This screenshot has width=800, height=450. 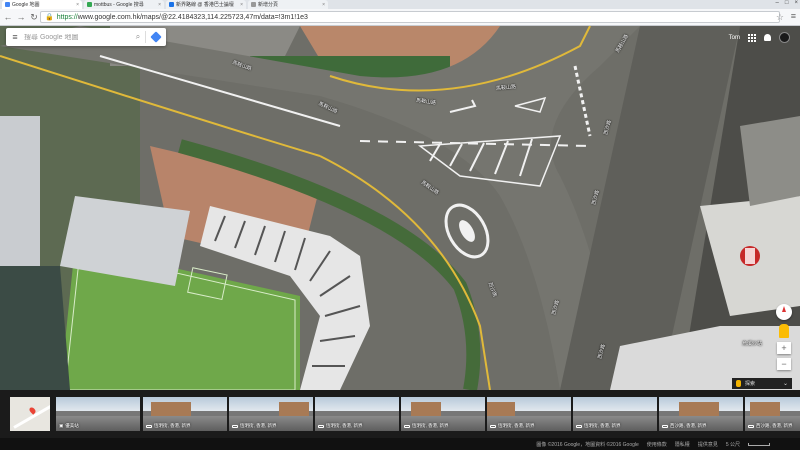 What do you see at coordinates (784, 348) in the screenshot?
I see `zoom-in-button: +` at bounding box center [784, 348].